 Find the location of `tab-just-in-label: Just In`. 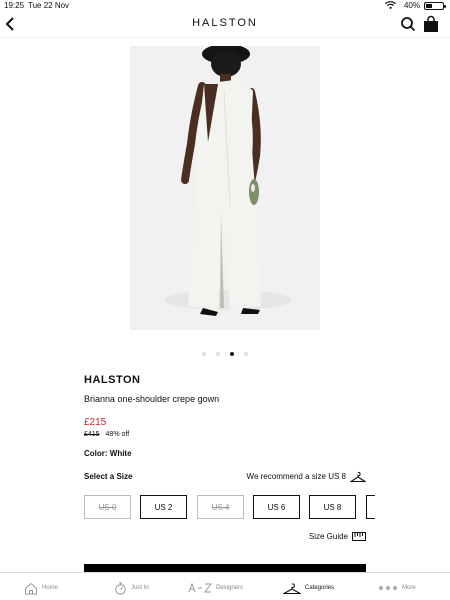

tab-just-in-label: Just In is located at coordinates (140, 588).